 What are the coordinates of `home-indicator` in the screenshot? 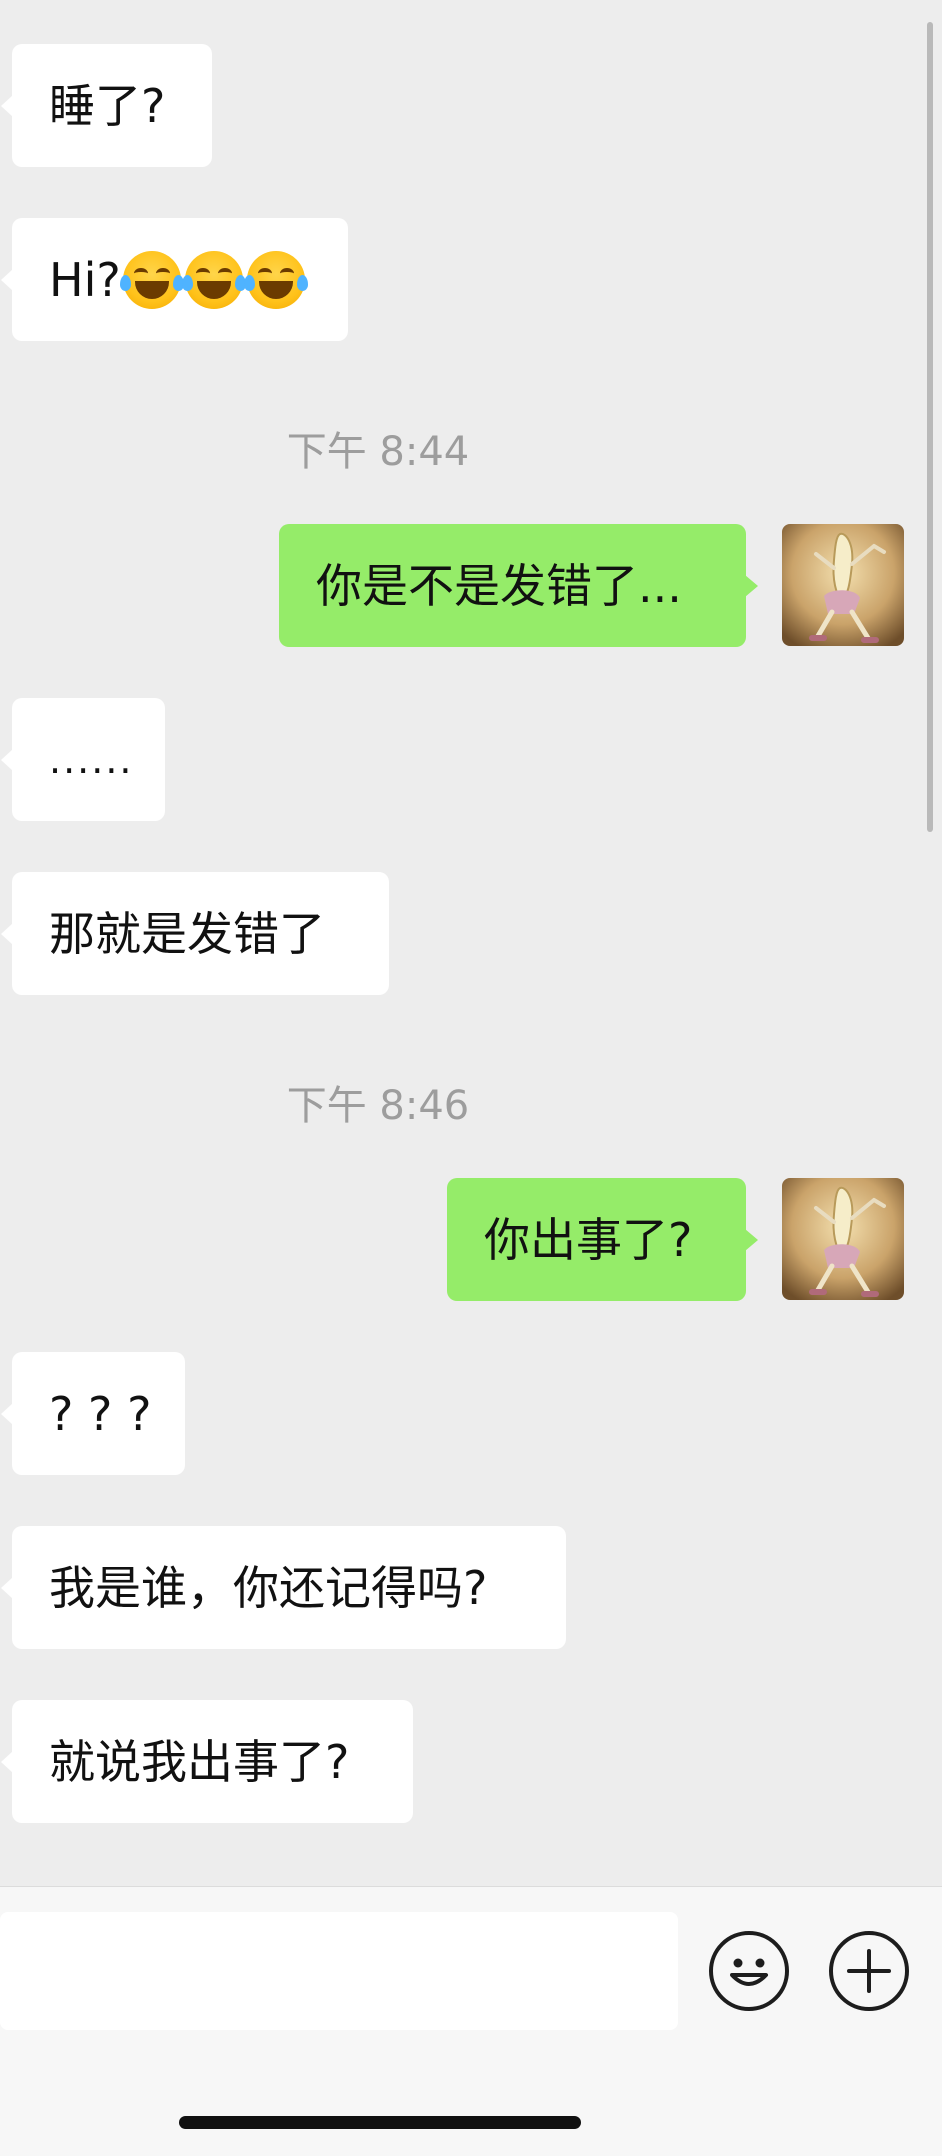 It's located at (380, 2122).